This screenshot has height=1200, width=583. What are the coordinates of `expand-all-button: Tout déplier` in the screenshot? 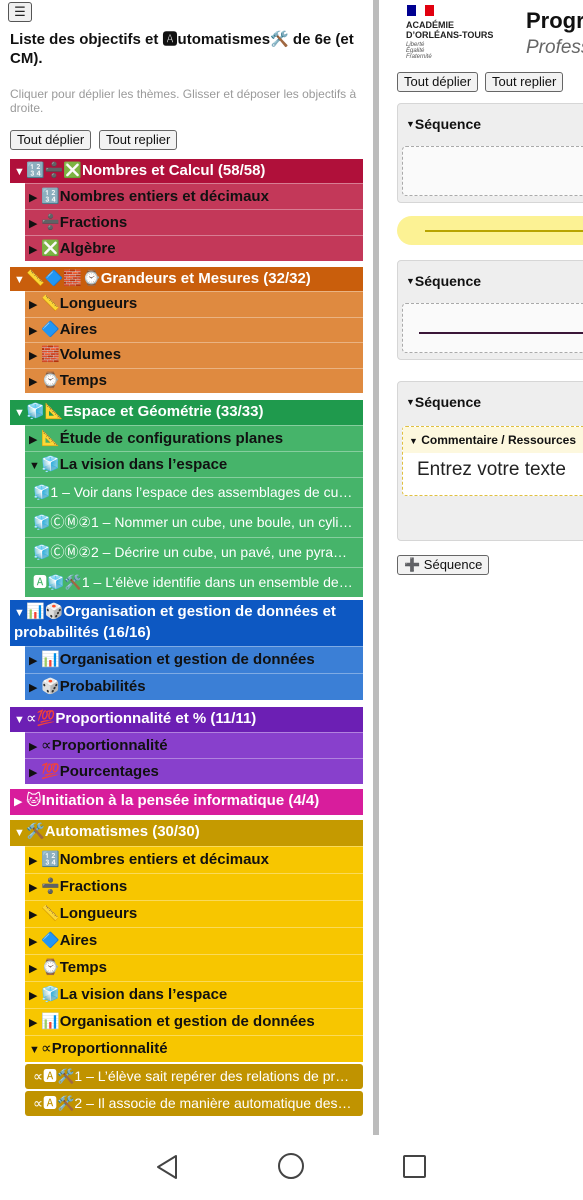 It's located at (51, 140).